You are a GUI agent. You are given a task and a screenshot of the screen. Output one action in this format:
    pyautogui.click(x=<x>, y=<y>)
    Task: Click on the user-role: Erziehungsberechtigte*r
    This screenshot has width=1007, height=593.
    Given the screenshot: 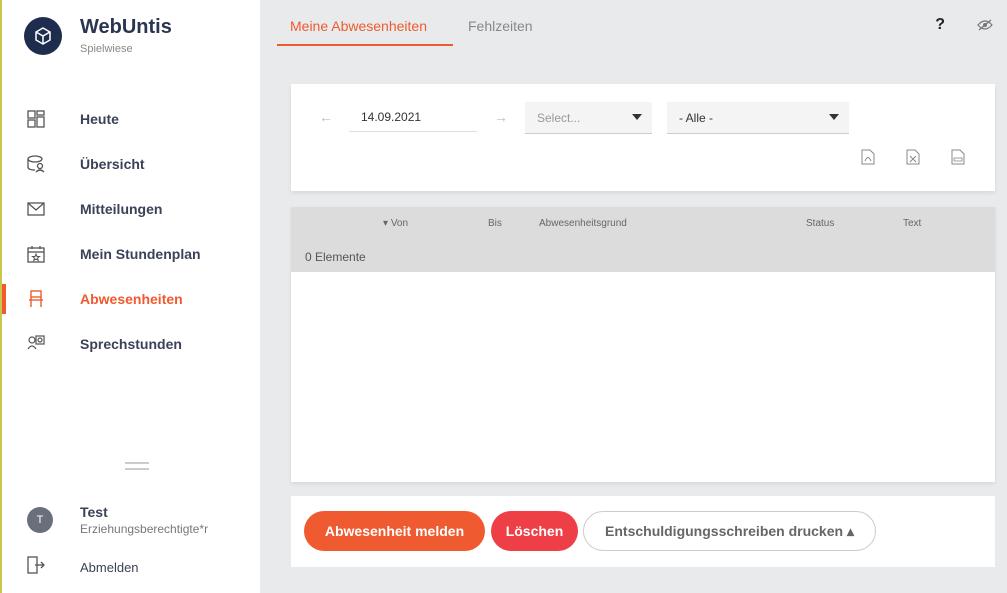 What is the action you would take?
    pyautogui.click(x=144, y=529)
    